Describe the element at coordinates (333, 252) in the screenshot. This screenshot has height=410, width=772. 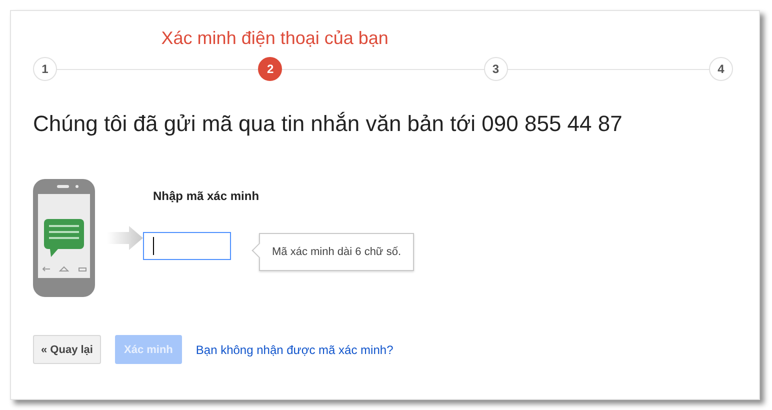
I see `hint-tooltip: Mã xác minh dài 6 chữ số.` at that location.